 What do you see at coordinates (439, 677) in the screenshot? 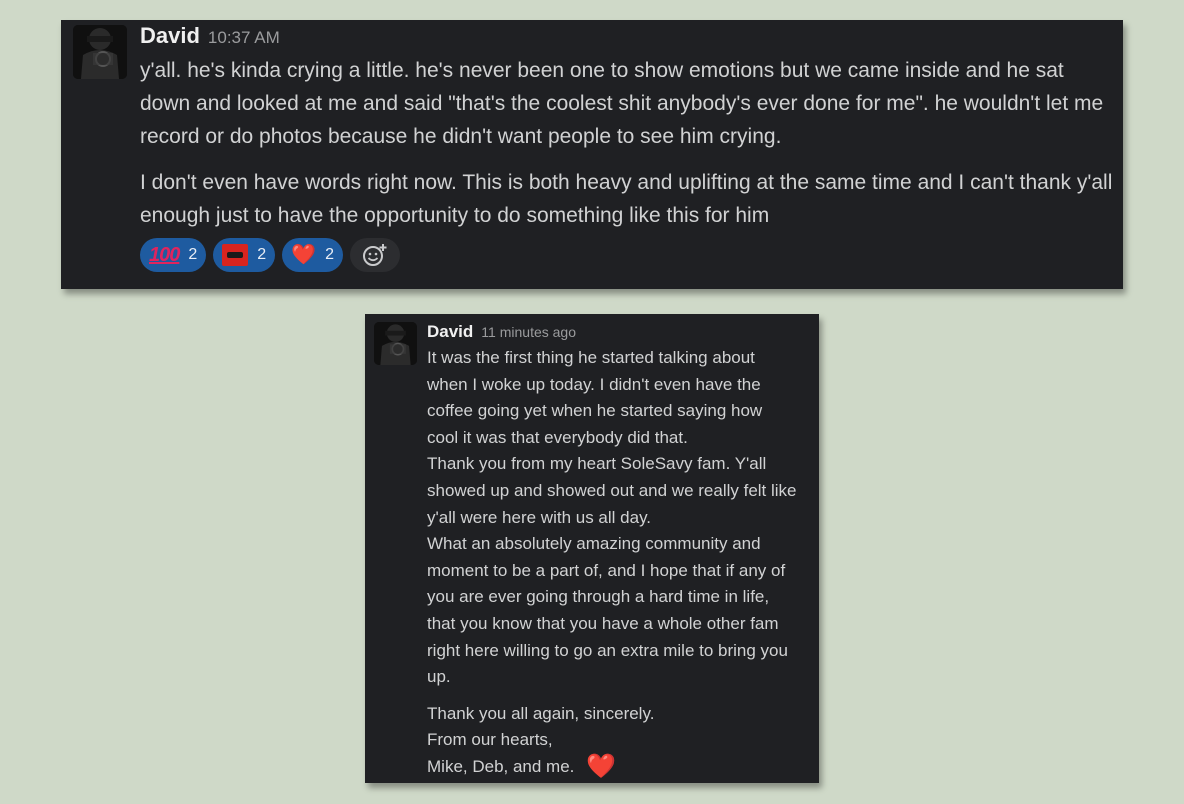
I see `message-line: up.` at bounding box center [439, 677].